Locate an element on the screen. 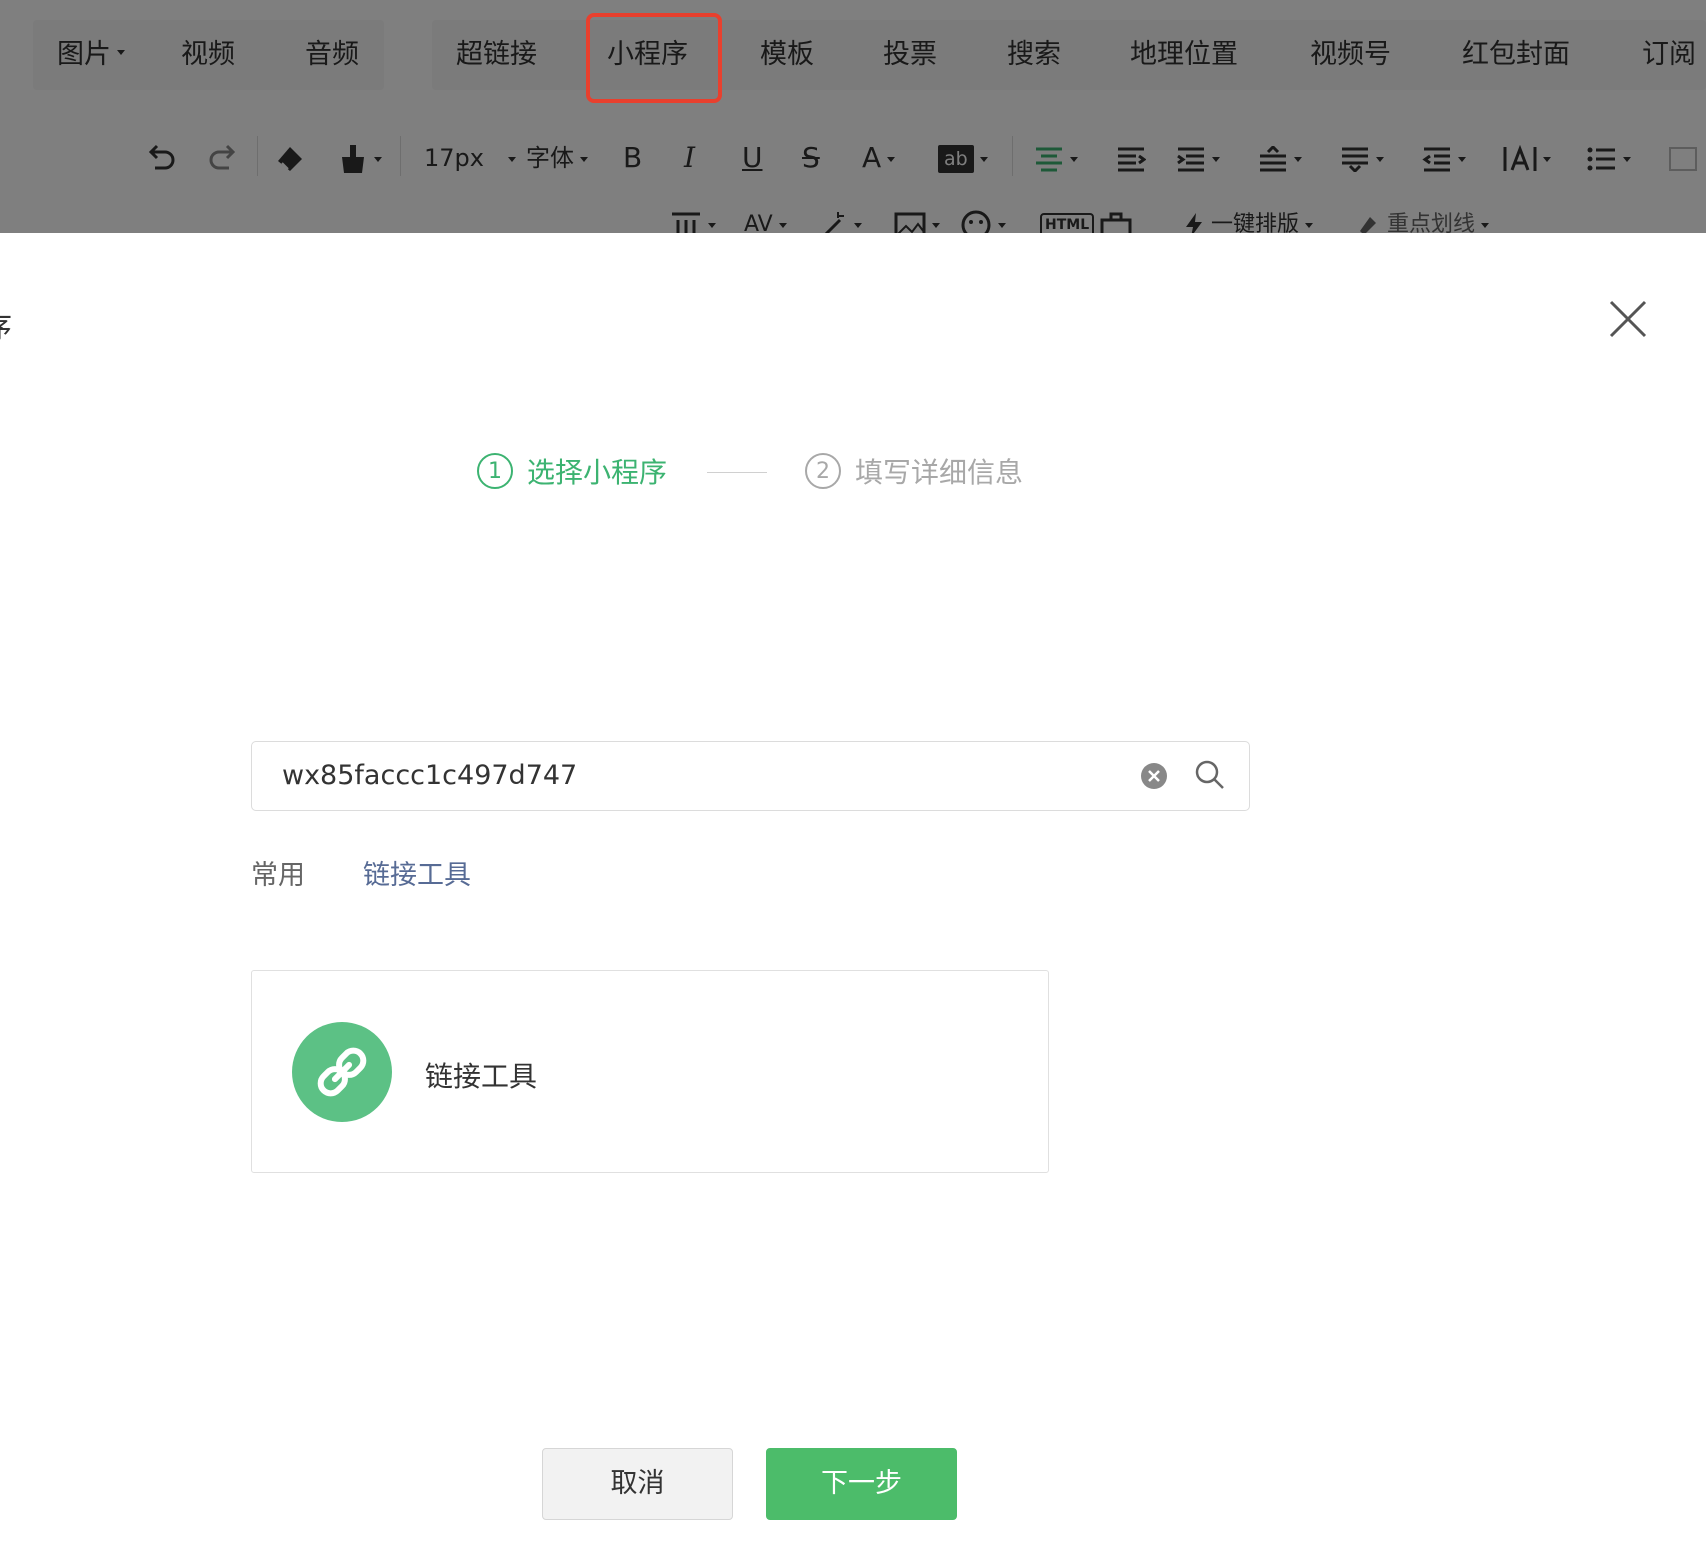 Image resolution: width=1706 pixels, height=1566 pixels. text-width-icon is located at coordinates (1527, 158).